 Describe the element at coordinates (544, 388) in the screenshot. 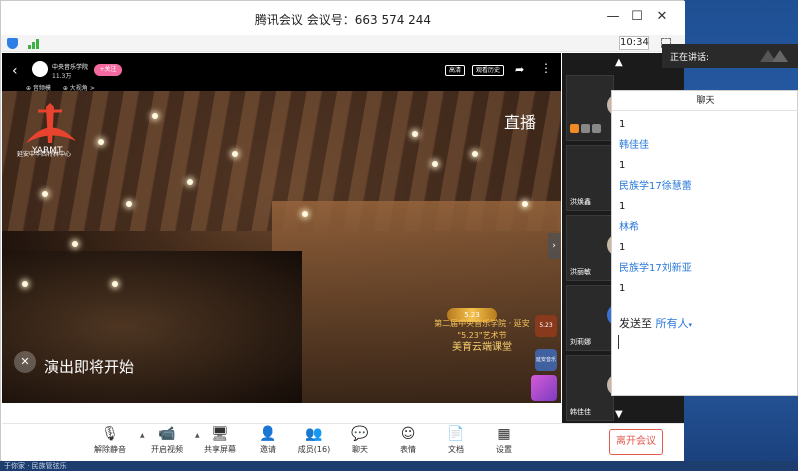

I see `gift-icon` at that location.